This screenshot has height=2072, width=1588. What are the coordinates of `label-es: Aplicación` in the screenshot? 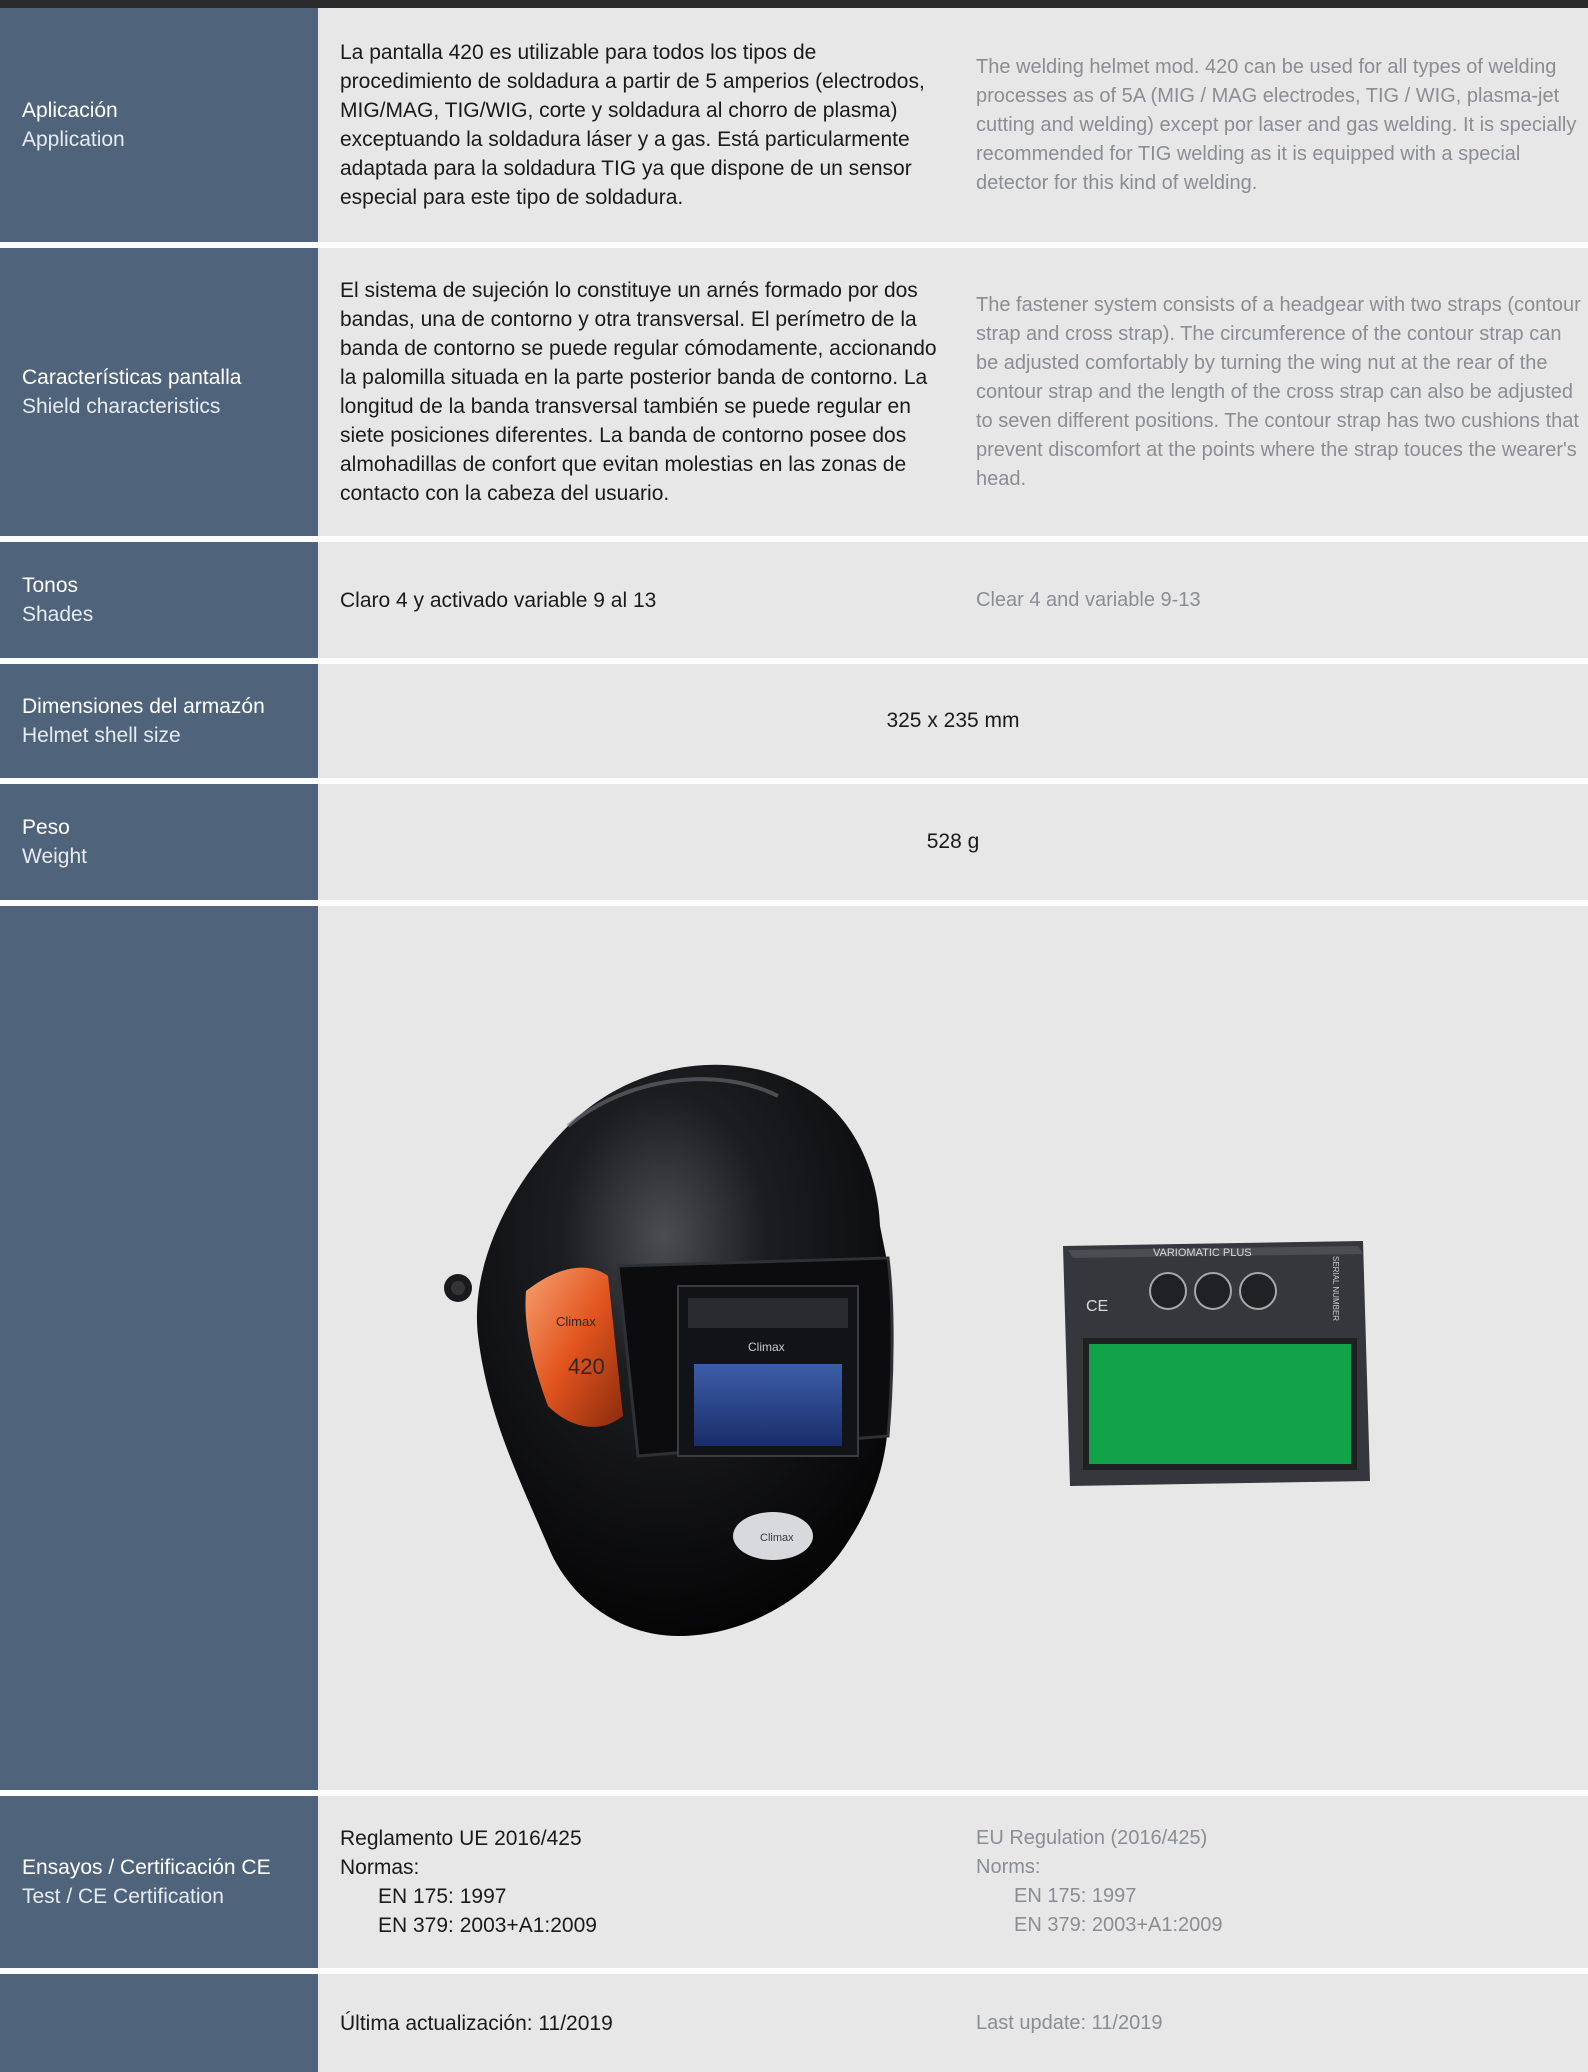 It's located at (70, 110).